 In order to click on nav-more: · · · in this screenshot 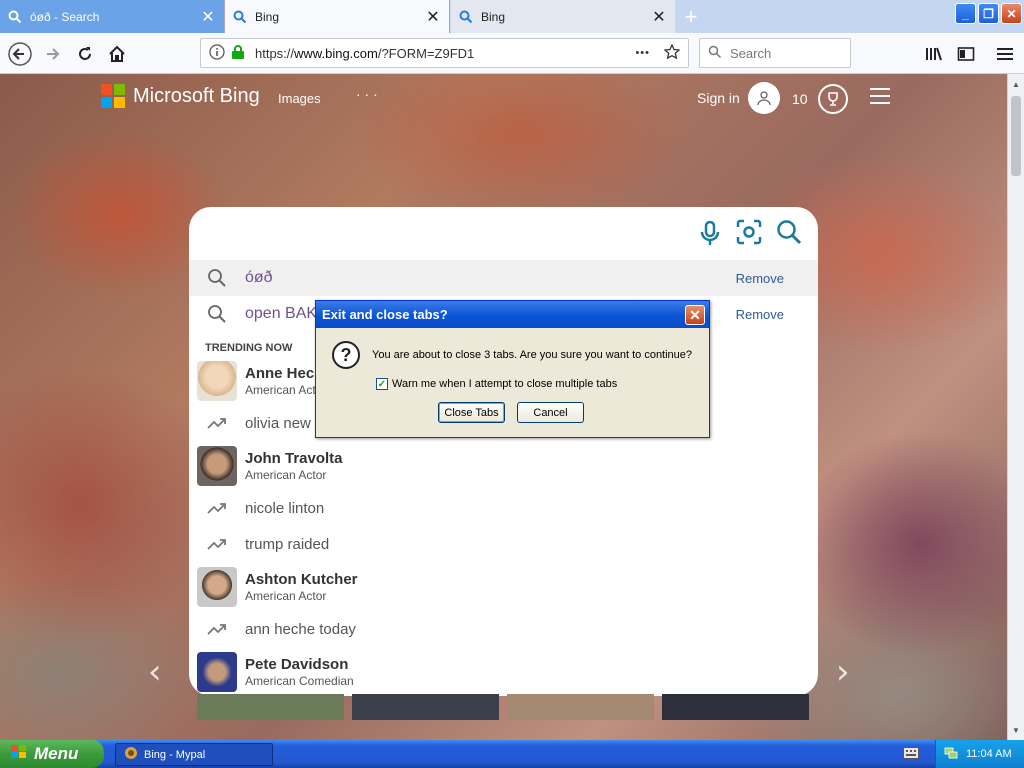, I will do `click(367, 94)`.